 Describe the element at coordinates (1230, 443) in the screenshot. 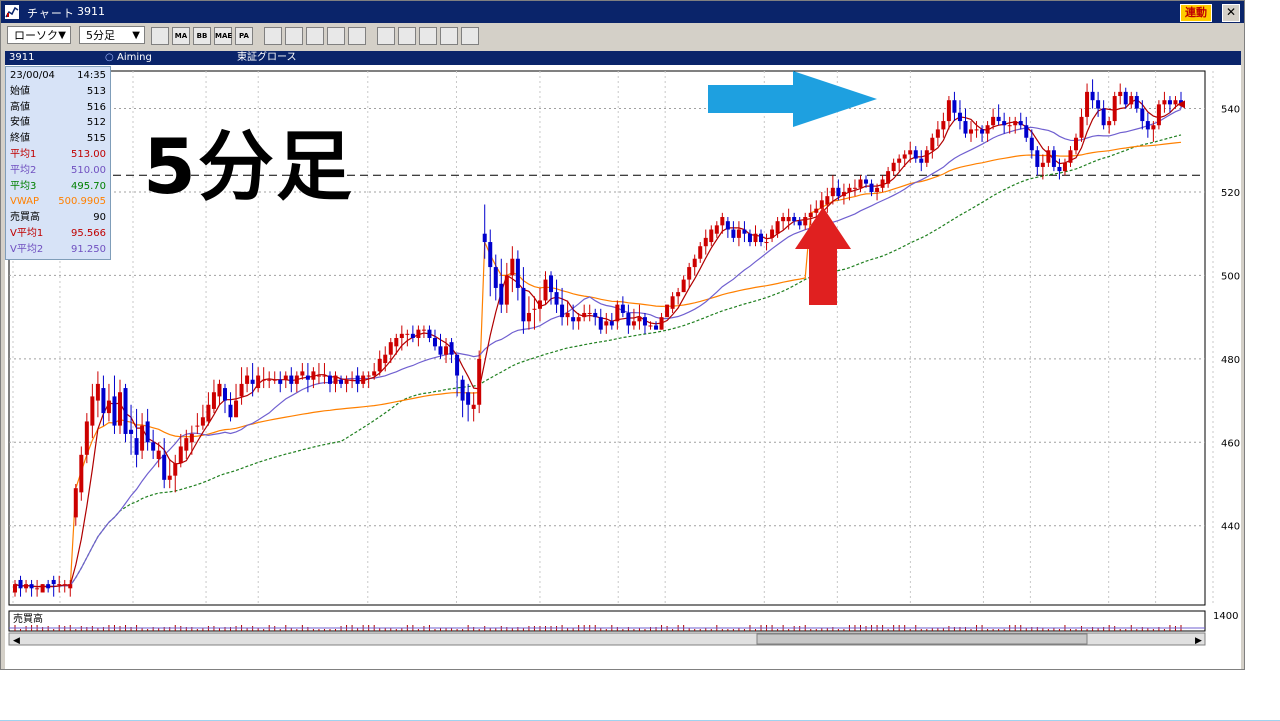

I see `y-tick-label: 460` at that location.